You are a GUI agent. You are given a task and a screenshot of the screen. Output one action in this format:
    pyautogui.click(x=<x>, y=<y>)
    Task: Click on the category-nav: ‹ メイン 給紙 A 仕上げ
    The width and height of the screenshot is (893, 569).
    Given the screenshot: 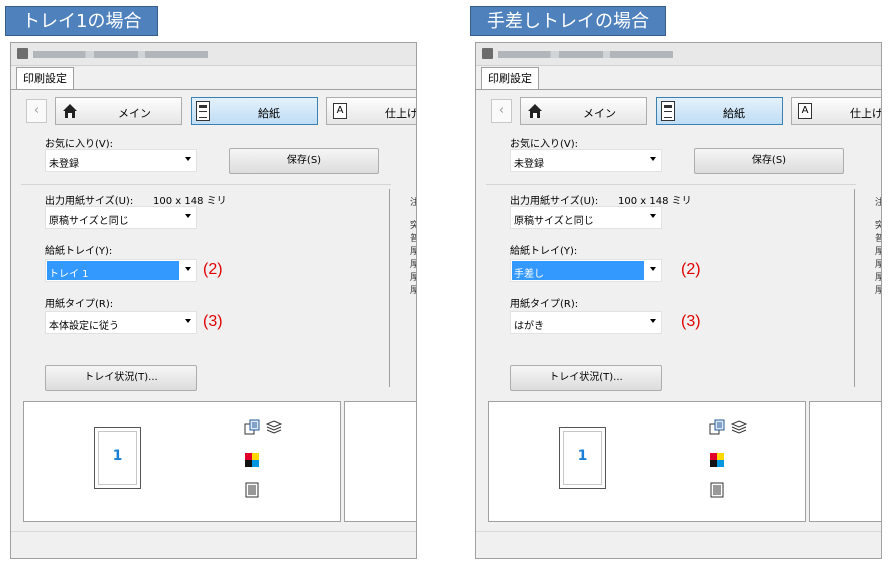 What is the action you would take?
    pyautogui.click(x=678, y=110)
    